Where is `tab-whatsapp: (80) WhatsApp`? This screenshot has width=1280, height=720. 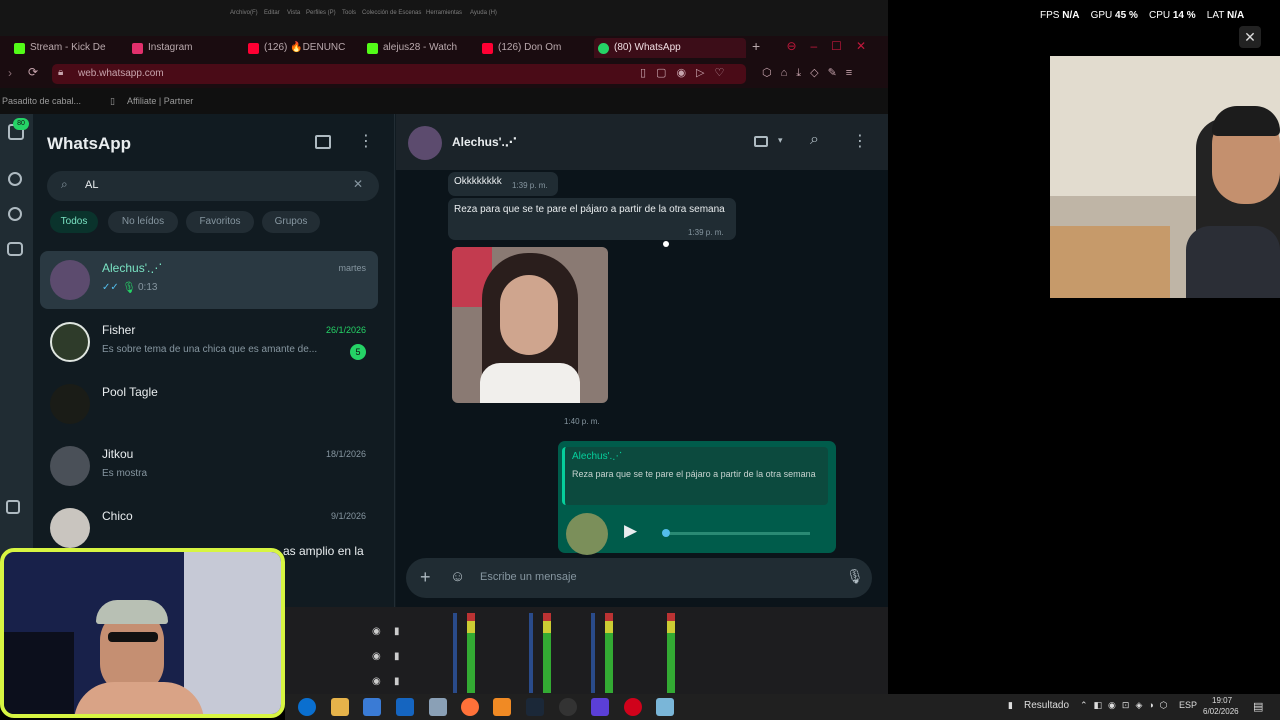
tab-whatsapp: (80) WhatsApp is located at coordinates (670, 48).